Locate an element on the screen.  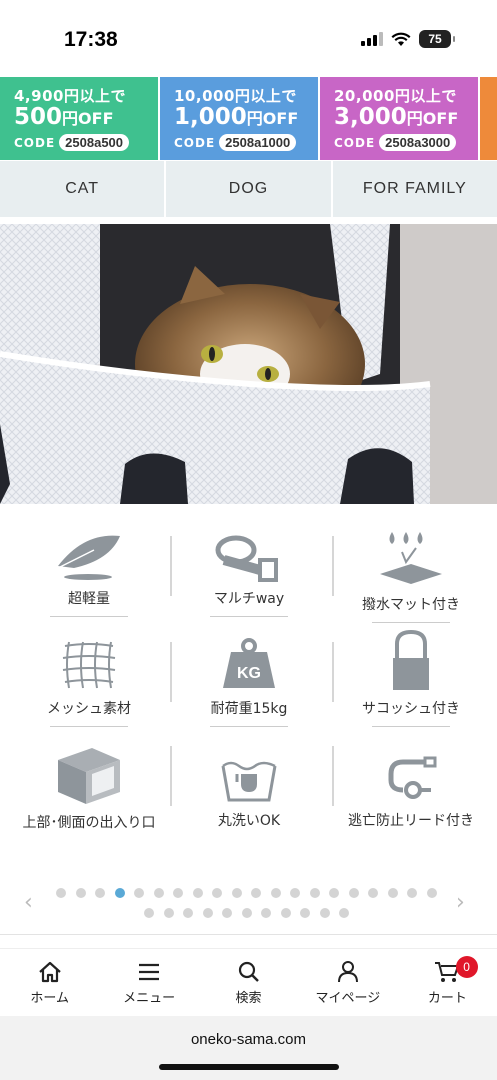
coupon-amount: 3,000円OFF is located at coordinates (396, 117).